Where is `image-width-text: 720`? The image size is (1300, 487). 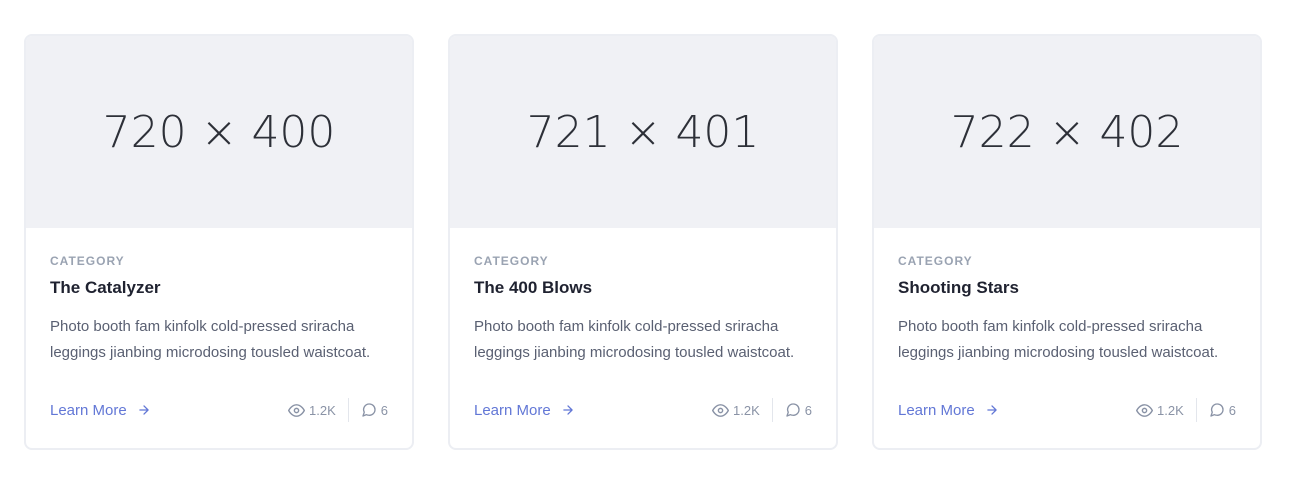
image-width-text: 720 is located at coordinates (144, 132).